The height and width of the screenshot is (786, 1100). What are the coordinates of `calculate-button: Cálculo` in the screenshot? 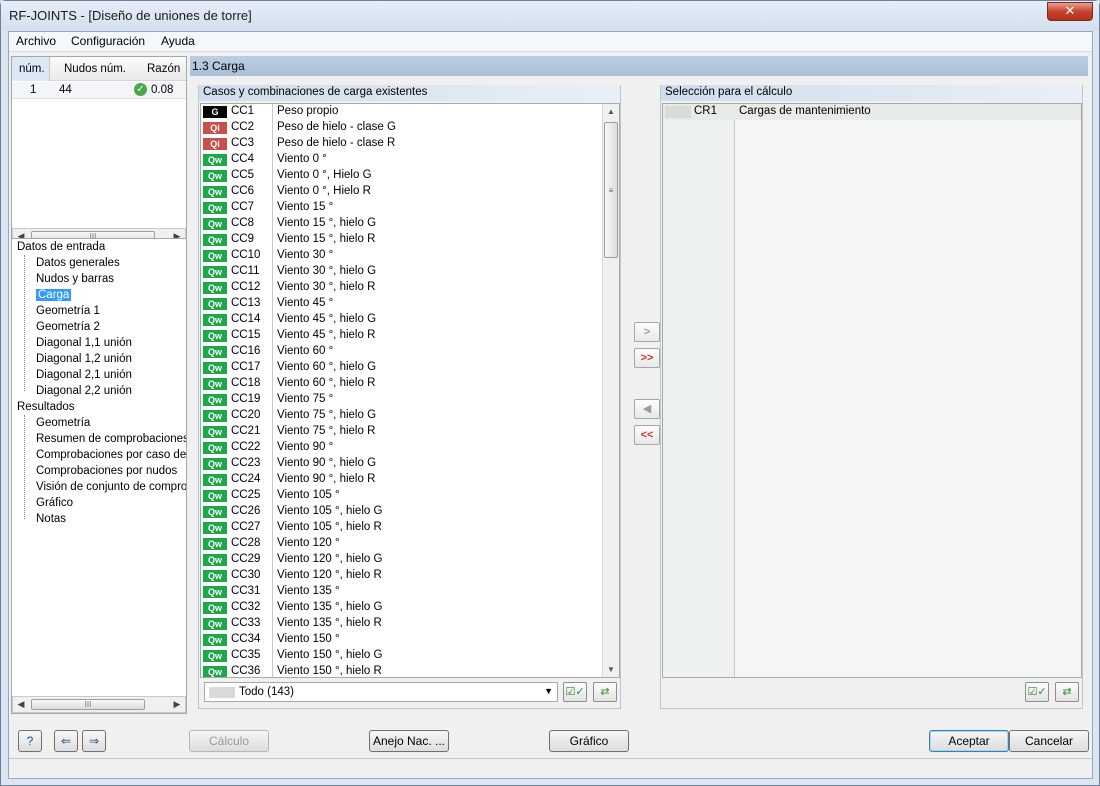 It's located at (229, 741).